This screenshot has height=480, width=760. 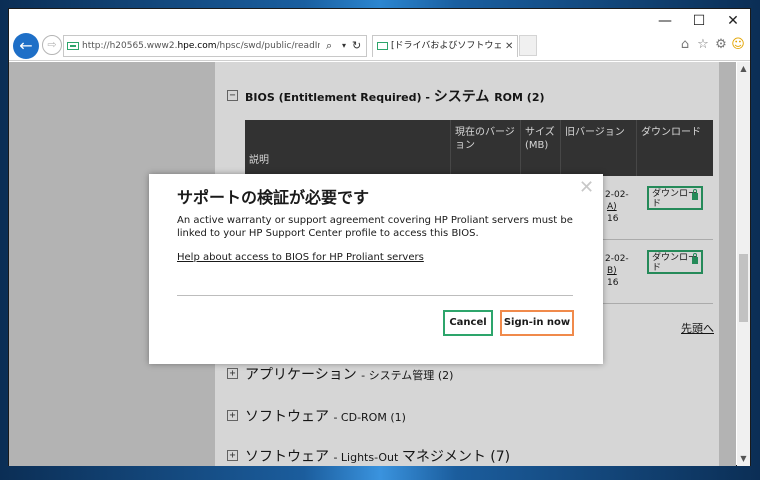 What do you see at coordinates (733, 21) in the screenshot?
I see `close-window-button: ✕` at bounding box center [733, 21].